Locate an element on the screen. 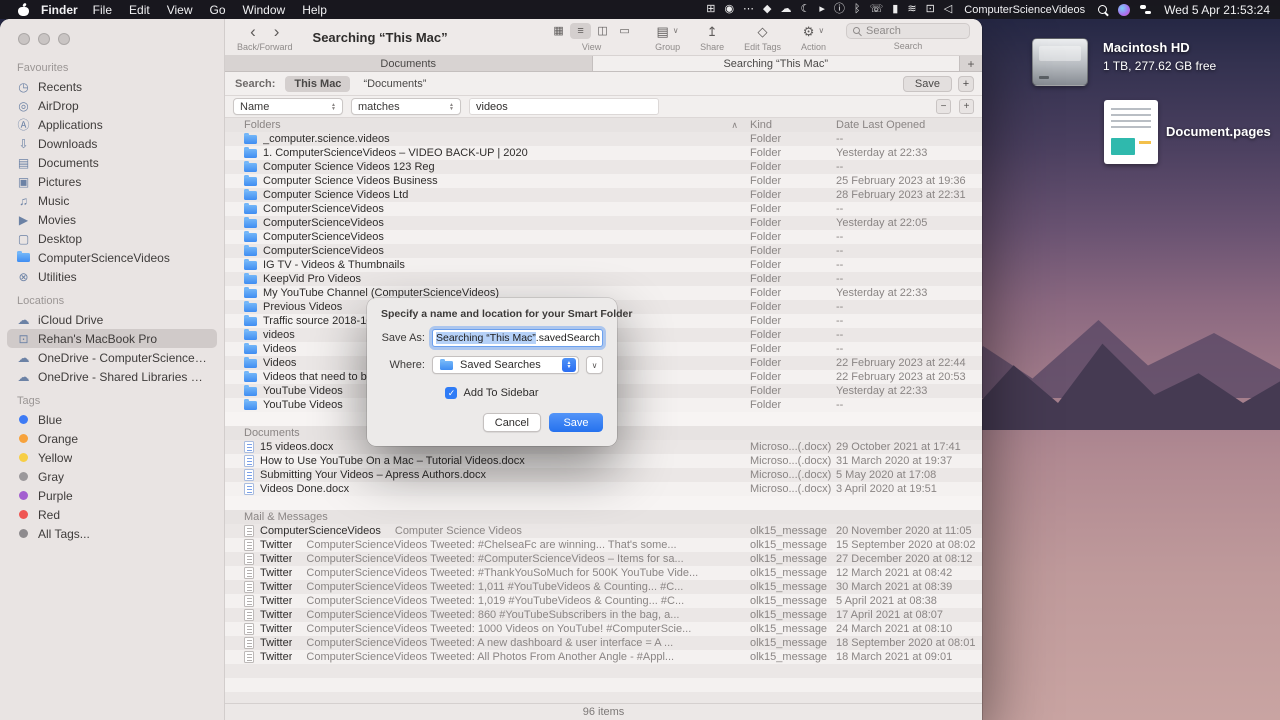 The image size is (1280, 720). sidebar-item-desktop: ▢ Desktop is located at coordinates (112, 238).